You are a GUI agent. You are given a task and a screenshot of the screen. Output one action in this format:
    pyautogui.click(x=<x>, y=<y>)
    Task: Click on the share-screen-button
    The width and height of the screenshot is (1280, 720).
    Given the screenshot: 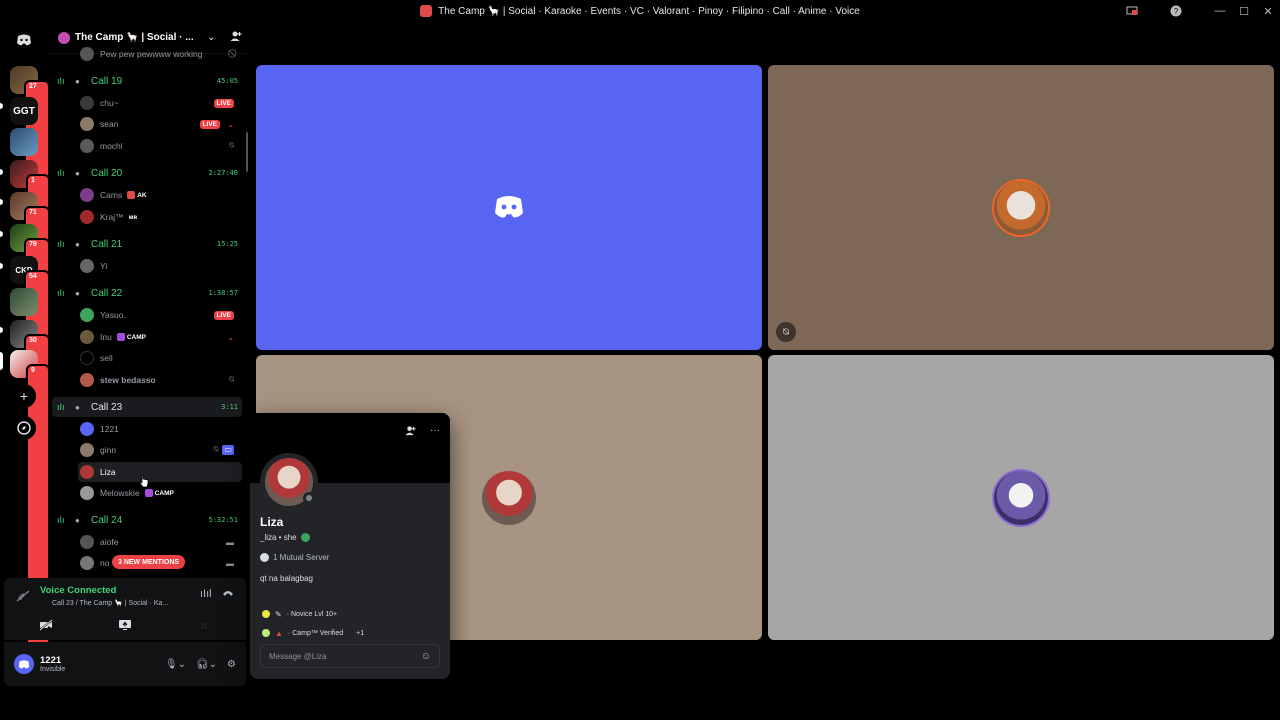 What is the action you would take?
    pyautogui.click(x=125, y=626)
    